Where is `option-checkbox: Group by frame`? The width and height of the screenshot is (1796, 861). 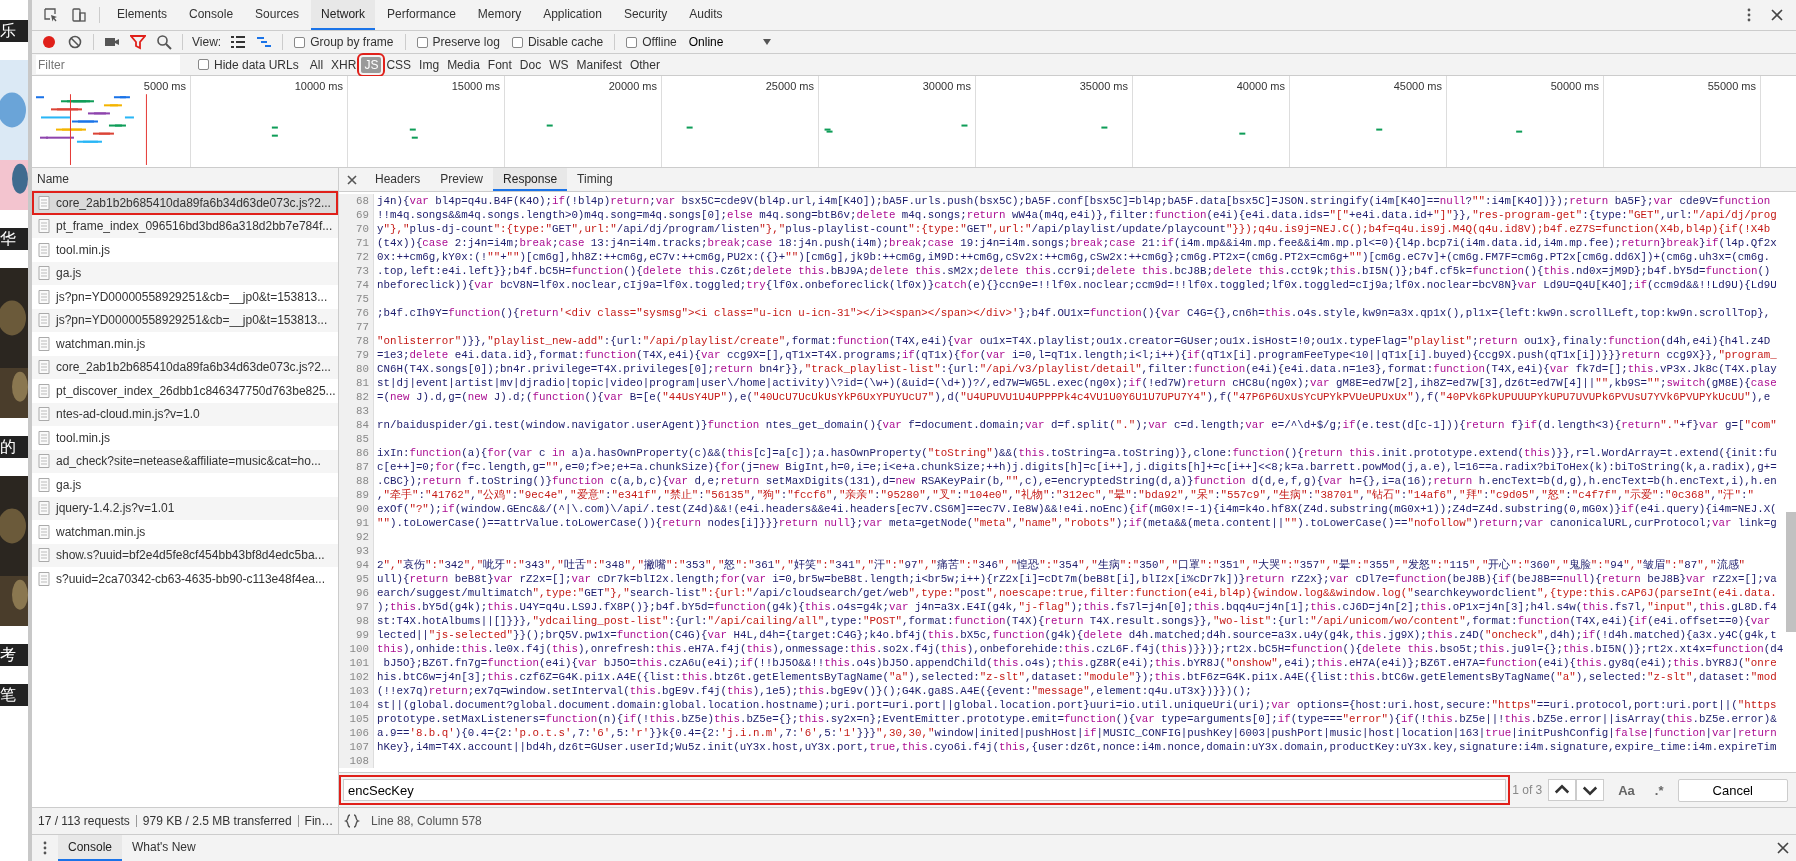
option-checkbox: Group by frame is located at coordinates (344, 42).